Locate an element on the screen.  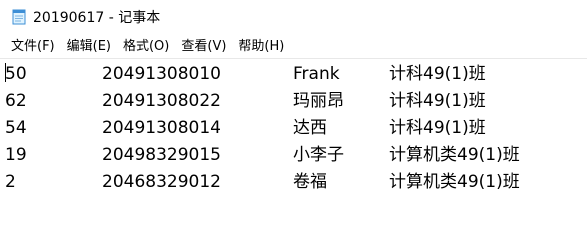
line-id: 50 is located at coordinates (16, 74).